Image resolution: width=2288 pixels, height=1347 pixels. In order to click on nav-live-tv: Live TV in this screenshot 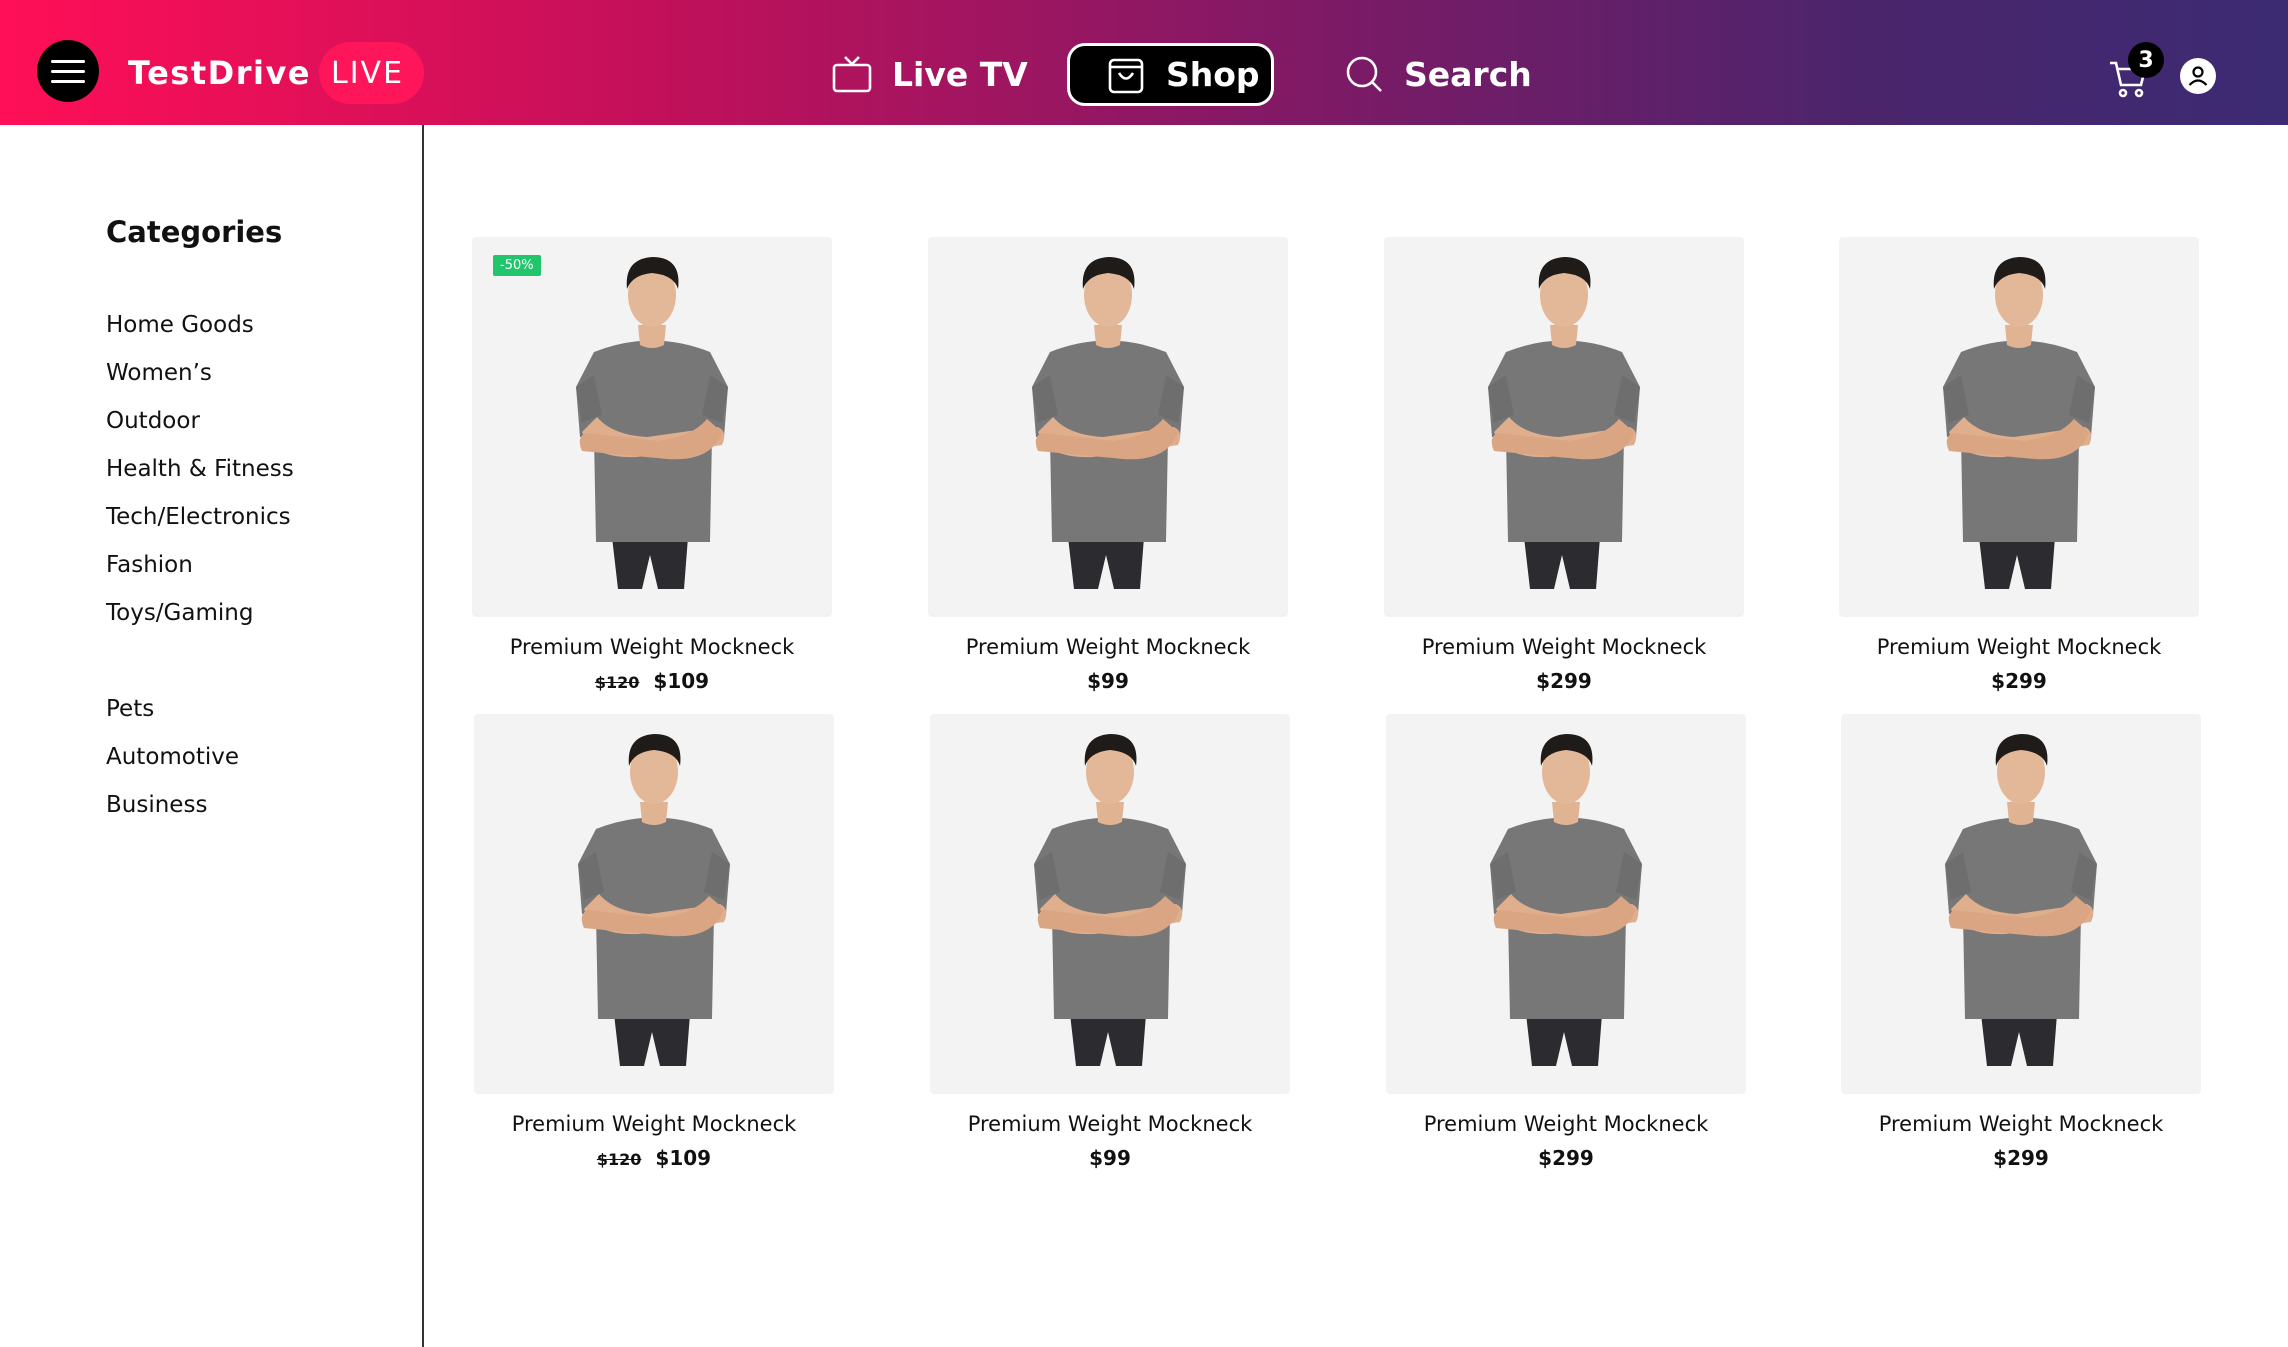, I will do `click(930, 74)`.